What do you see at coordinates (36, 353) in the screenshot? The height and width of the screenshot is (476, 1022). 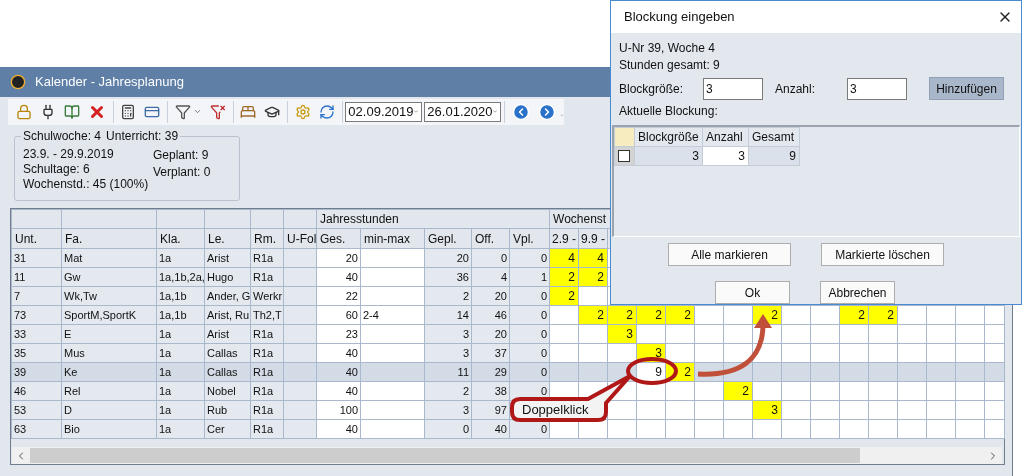 I see `table-cell: 35` at bounding box center [36, 353].